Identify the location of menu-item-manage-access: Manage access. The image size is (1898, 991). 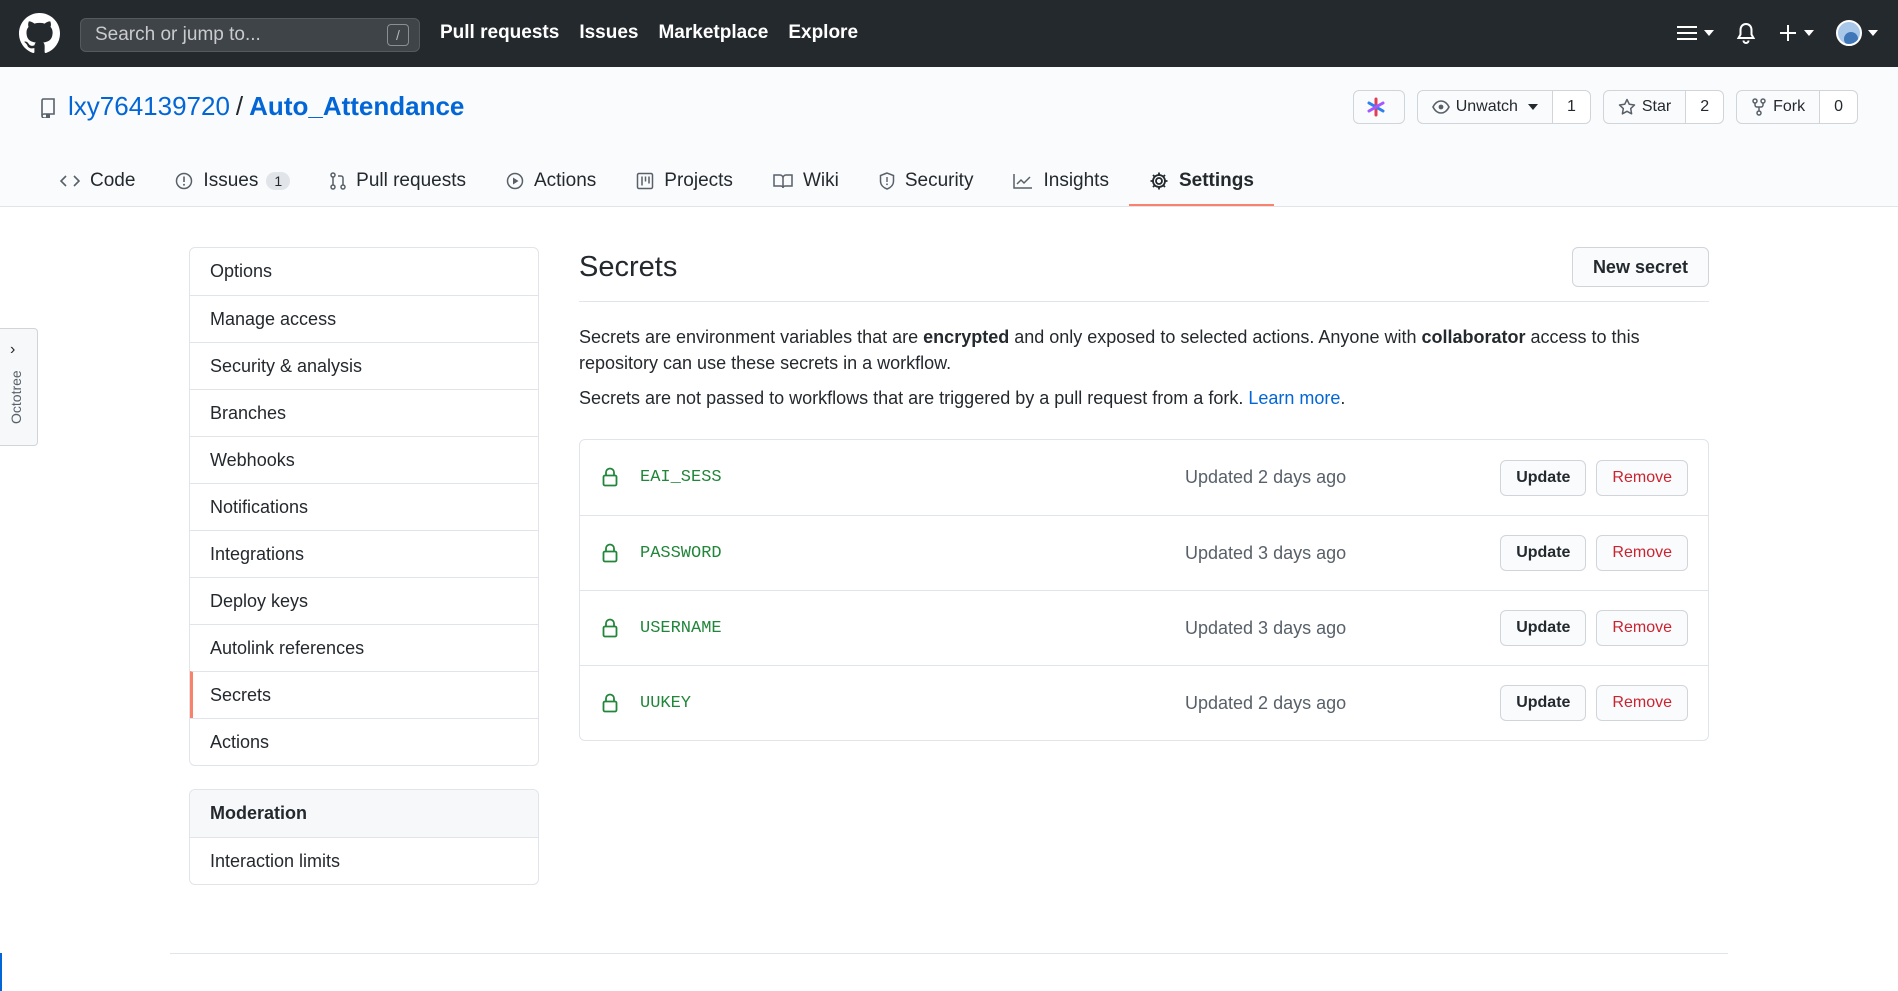
(364, 318).